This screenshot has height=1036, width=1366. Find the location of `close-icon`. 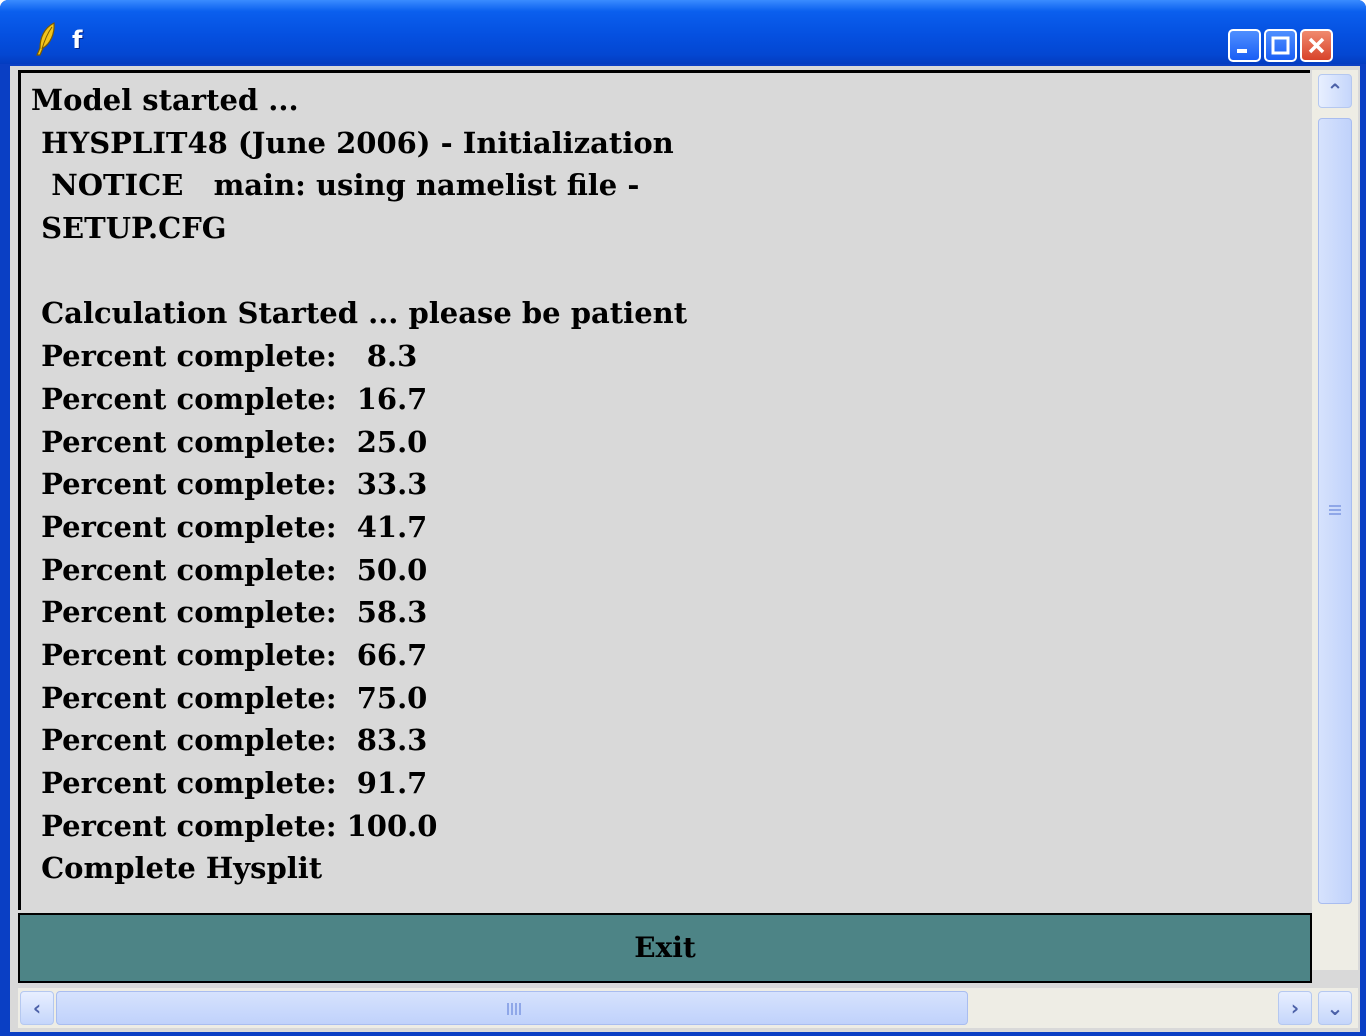

close-icon is located at coordinates (1316, 45).